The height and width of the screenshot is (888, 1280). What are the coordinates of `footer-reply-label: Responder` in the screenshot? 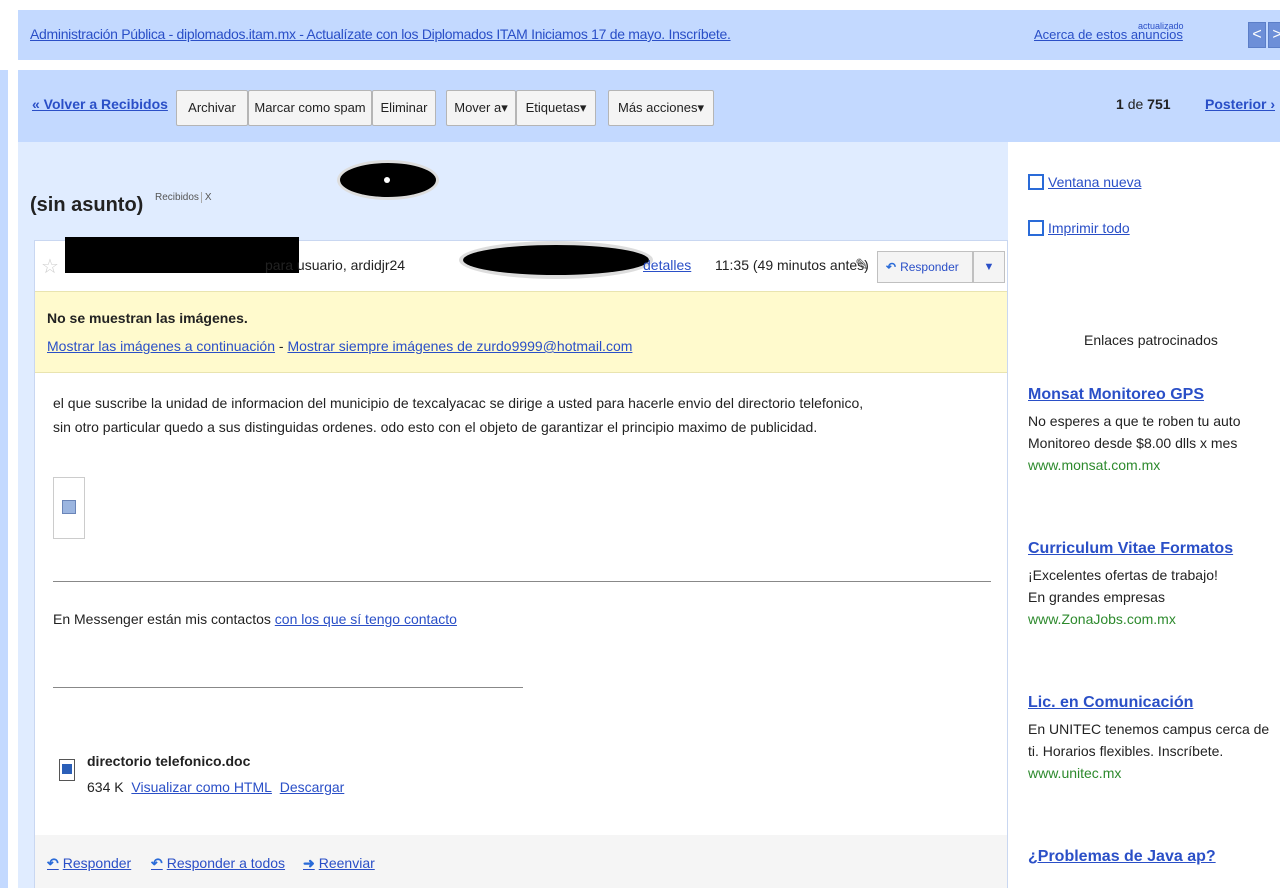 It's located at (97, 863).